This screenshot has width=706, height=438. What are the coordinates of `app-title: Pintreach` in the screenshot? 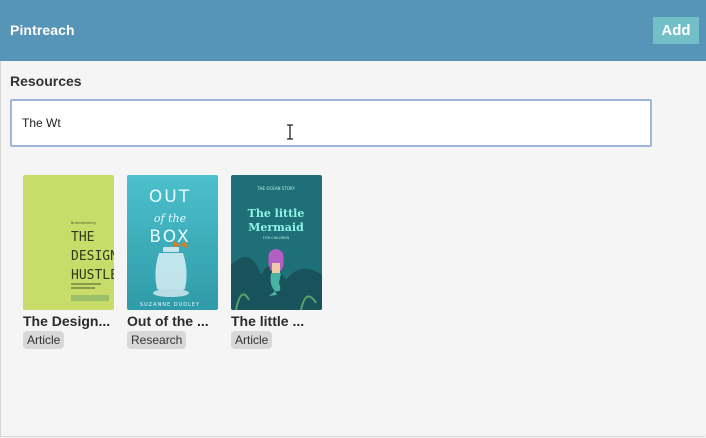 It's located at (42, 30).